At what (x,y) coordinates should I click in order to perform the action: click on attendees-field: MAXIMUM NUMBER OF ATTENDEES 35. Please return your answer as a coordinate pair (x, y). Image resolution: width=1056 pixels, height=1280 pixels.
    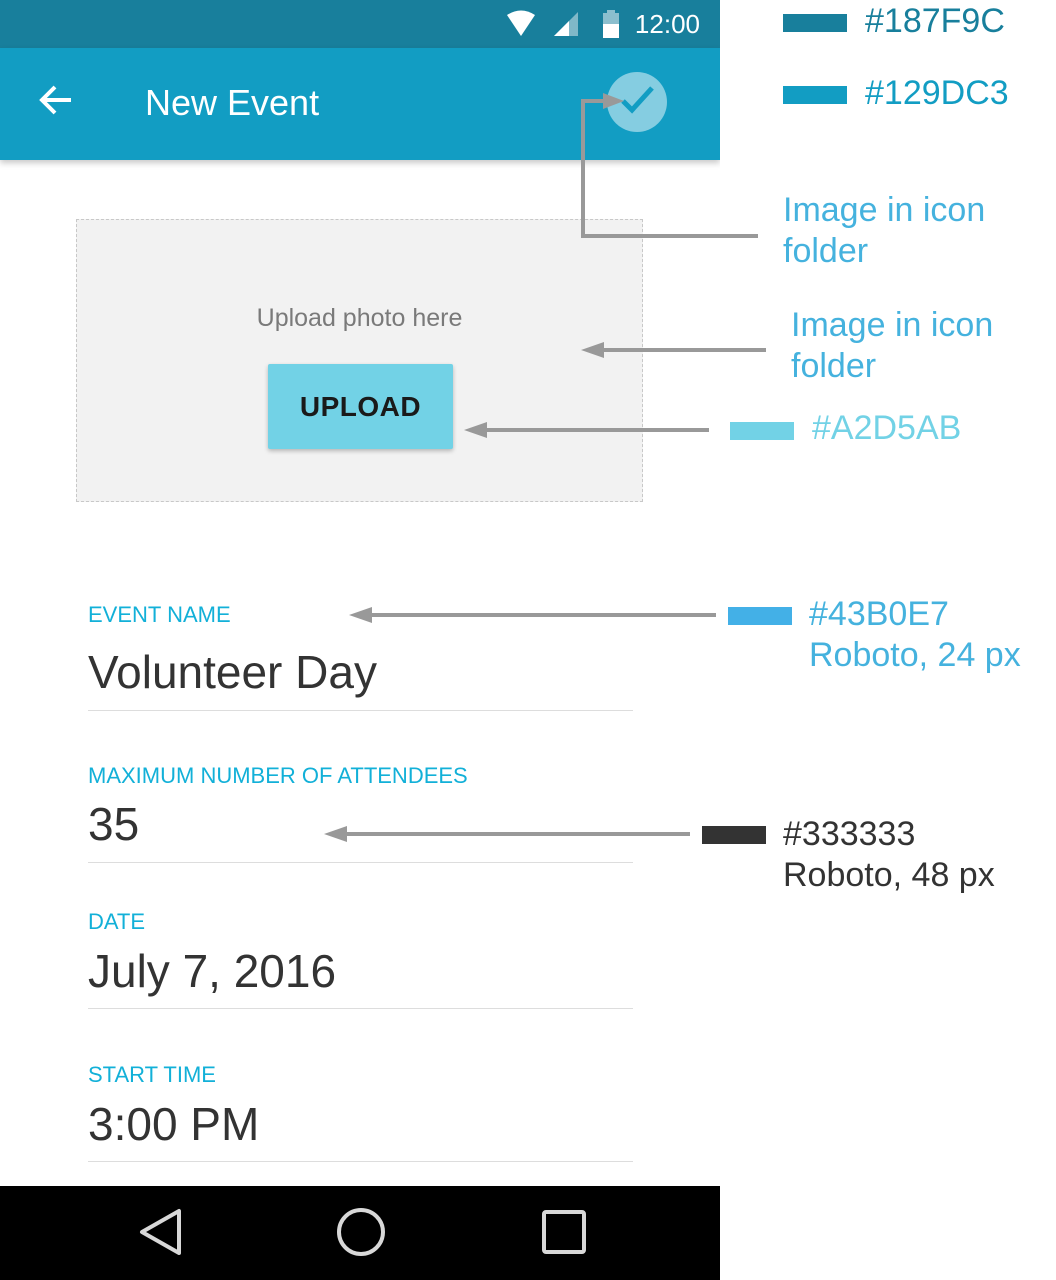
    Looking at the image, I should click on (360, 813).